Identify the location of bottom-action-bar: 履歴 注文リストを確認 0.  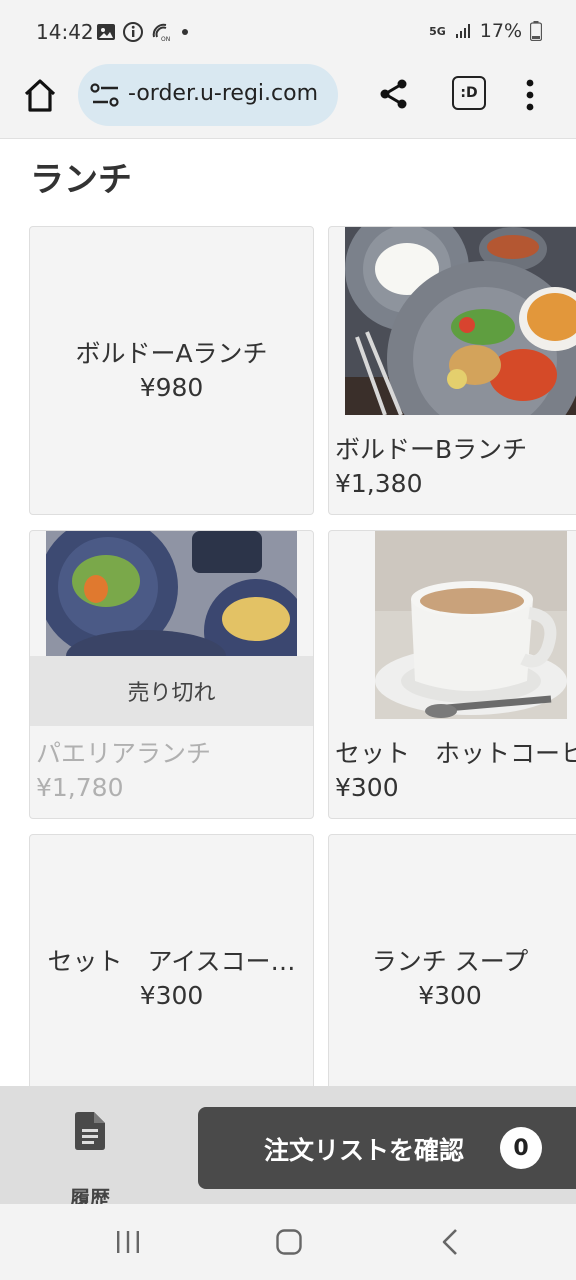
(288, 1148).